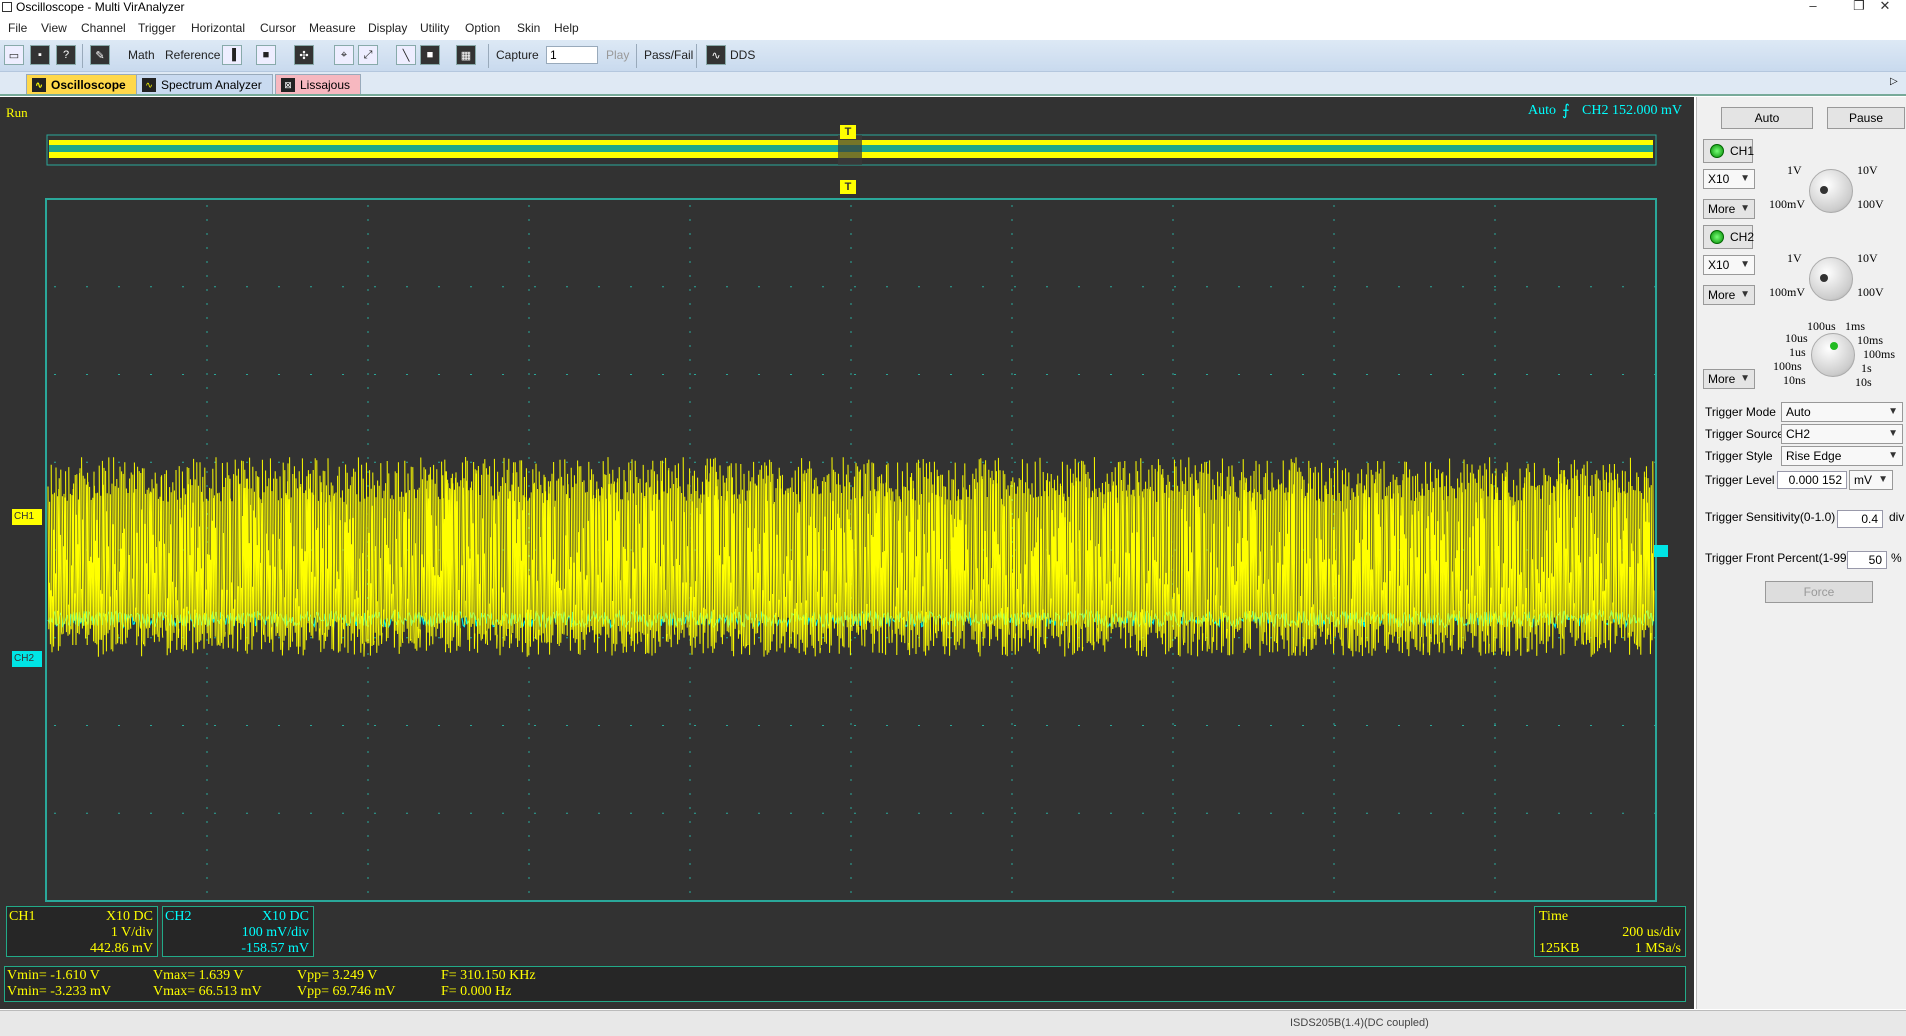 Image resolution: width=1906 pixels, height=1036 pixels. I want to click on trigger-style-select: Rise Edge ▼, so click(1842, 456).